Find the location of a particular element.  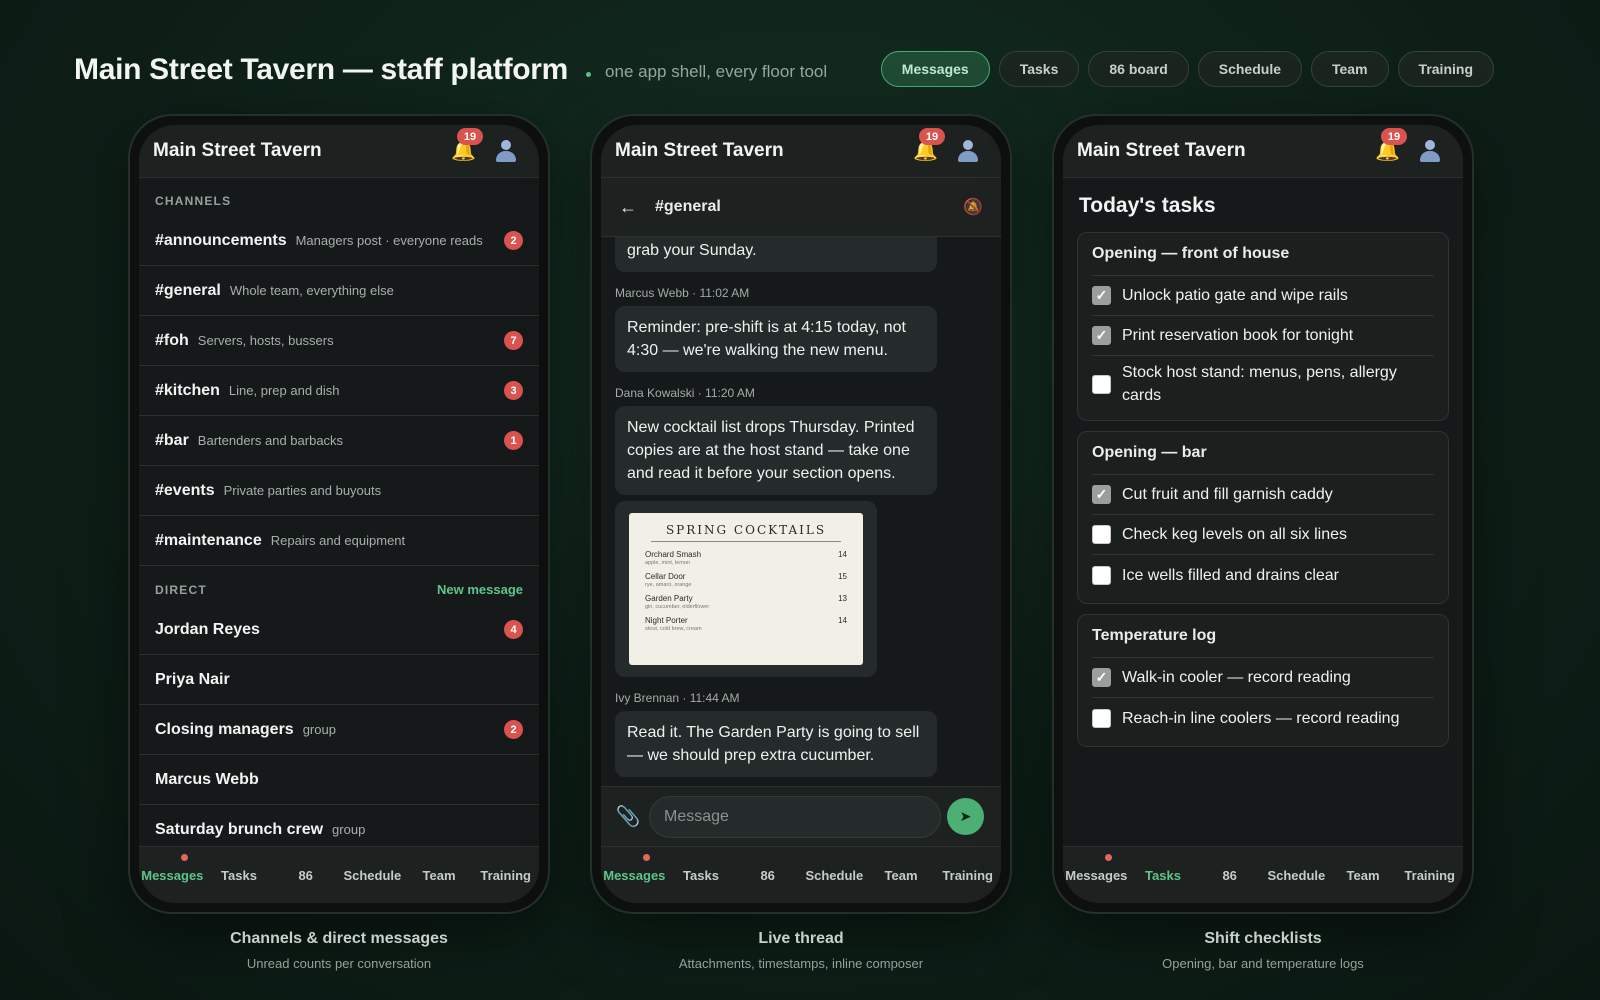

task-row: ✓ Unlock patio gate and wipe rails is located at coordinates (1263, 296).